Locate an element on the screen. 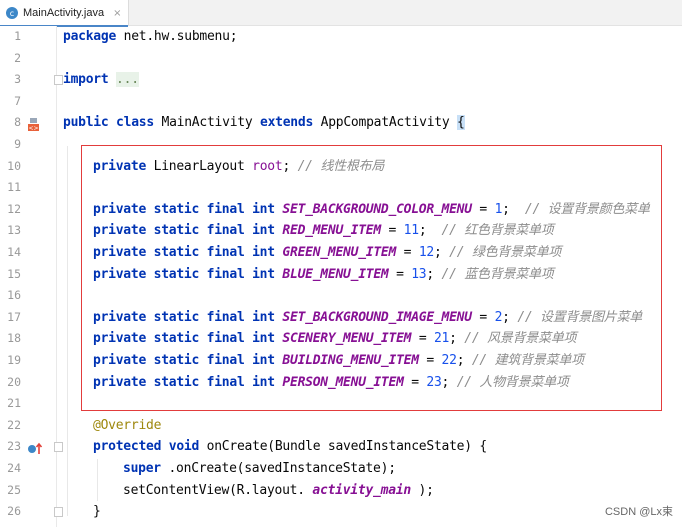  code-token: net.hw.submenu; is located at coordinates (180, 36).